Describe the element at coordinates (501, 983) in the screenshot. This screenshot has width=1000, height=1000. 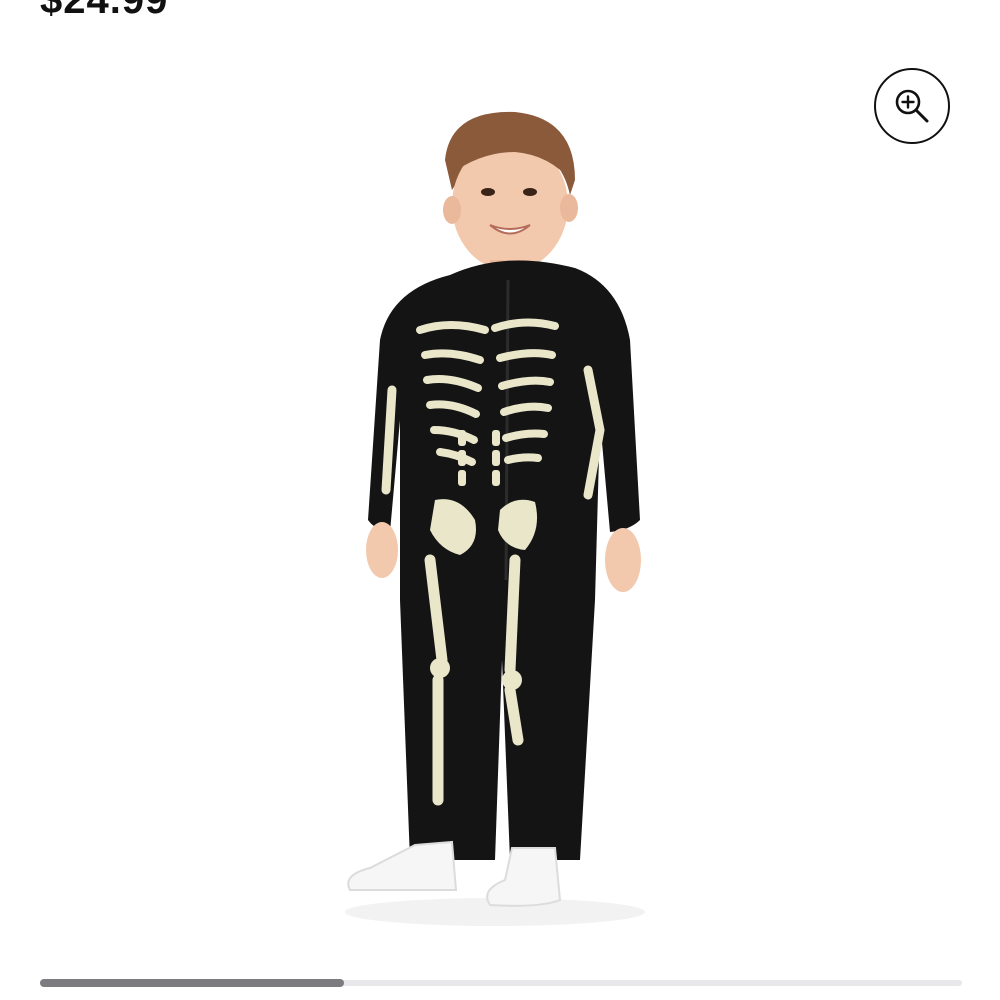
I see `gallery-scrollbar` at that location.